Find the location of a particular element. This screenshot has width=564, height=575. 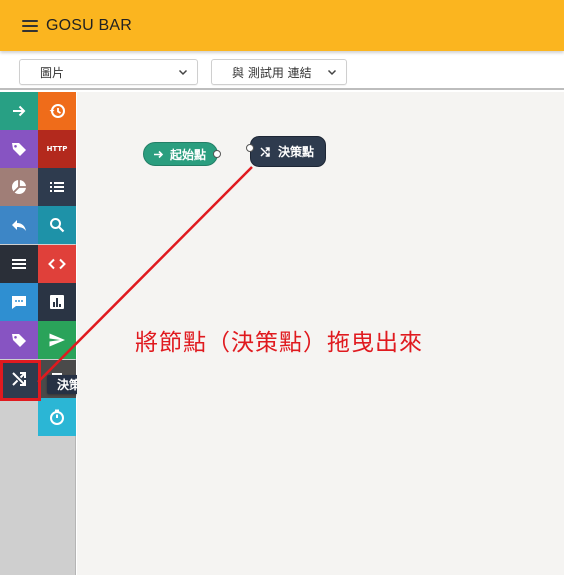

search-icon is located at coordinates (57, 225).